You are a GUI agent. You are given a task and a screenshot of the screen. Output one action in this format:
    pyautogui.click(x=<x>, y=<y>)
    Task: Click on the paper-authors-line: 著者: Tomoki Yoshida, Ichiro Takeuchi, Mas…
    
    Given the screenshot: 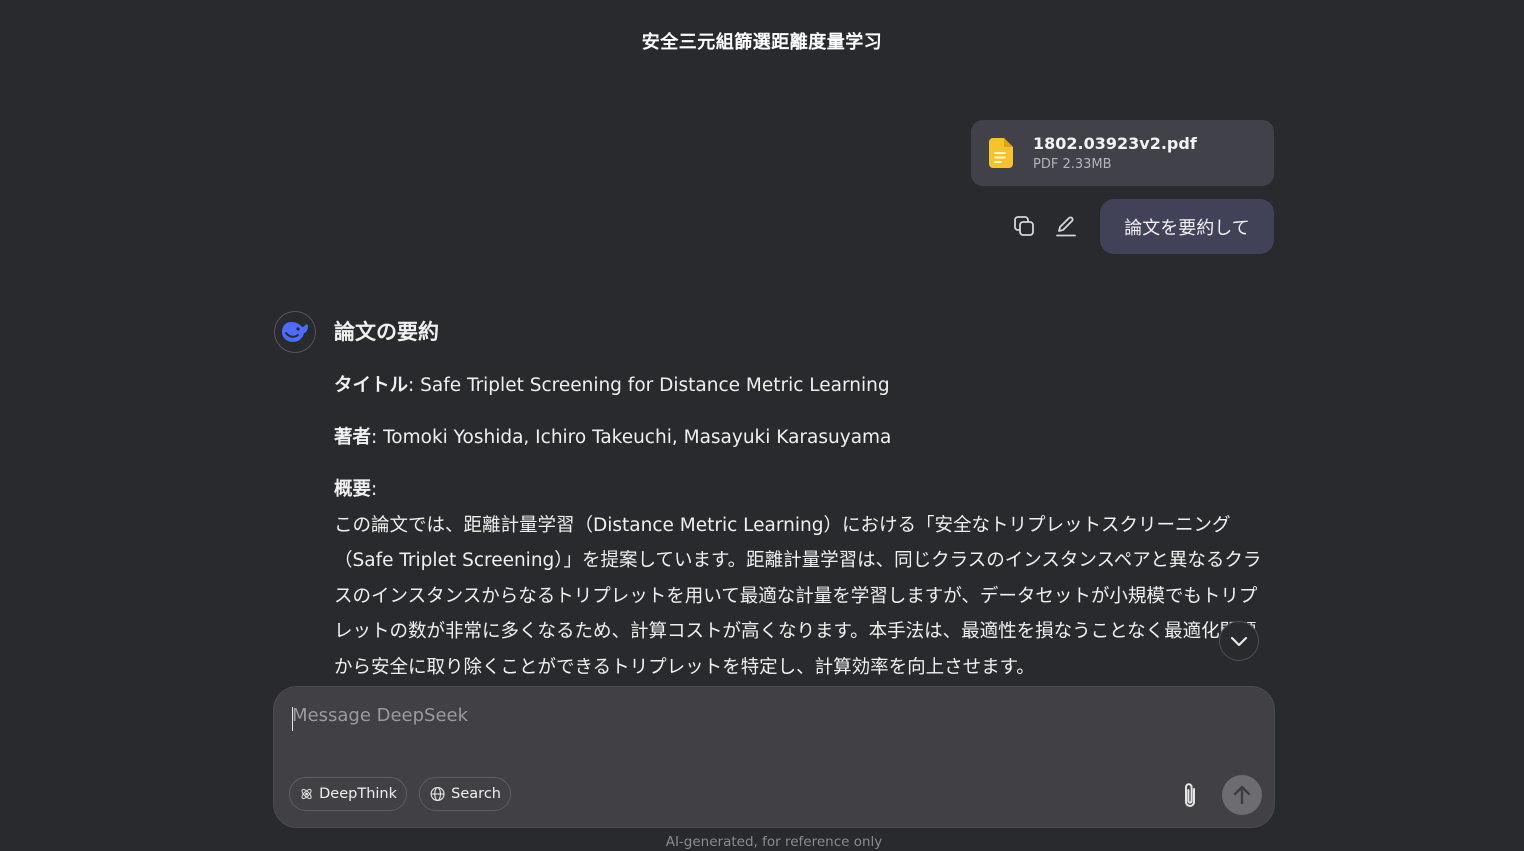 What is the action you would take?
    pyautogui.click(x=804, y=437)
    